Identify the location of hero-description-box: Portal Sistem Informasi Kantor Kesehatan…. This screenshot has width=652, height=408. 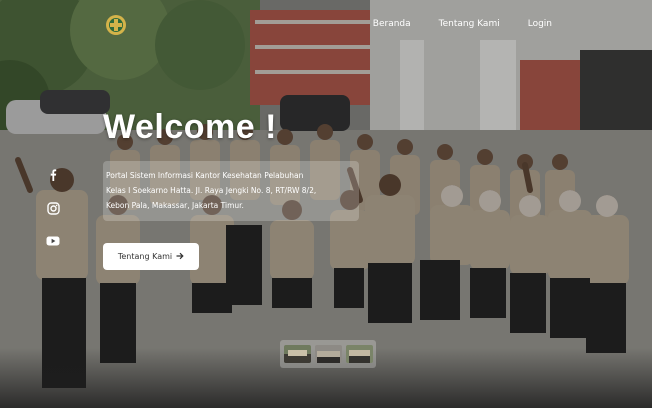
(231, 191).